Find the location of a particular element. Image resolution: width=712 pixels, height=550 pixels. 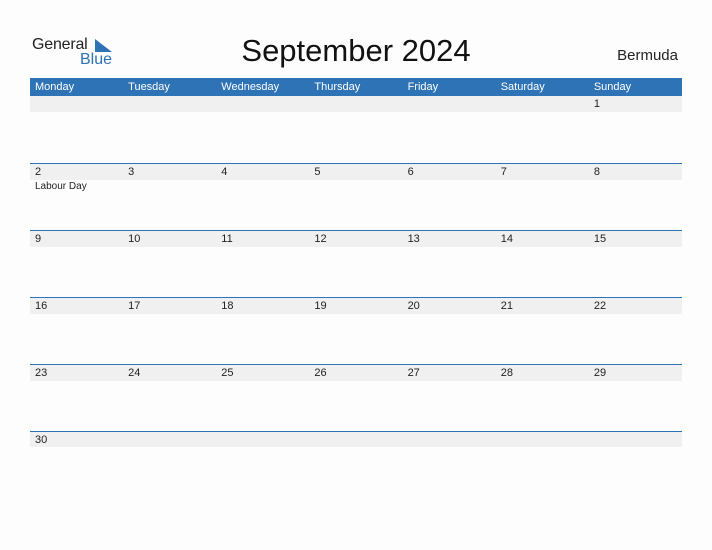

day-cell: 16 is located at coordinates (76, 306).